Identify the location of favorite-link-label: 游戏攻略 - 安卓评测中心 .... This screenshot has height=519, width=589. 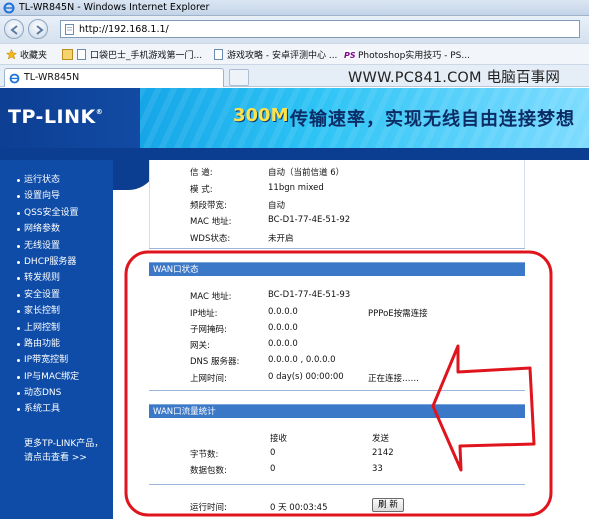
(282, 56).